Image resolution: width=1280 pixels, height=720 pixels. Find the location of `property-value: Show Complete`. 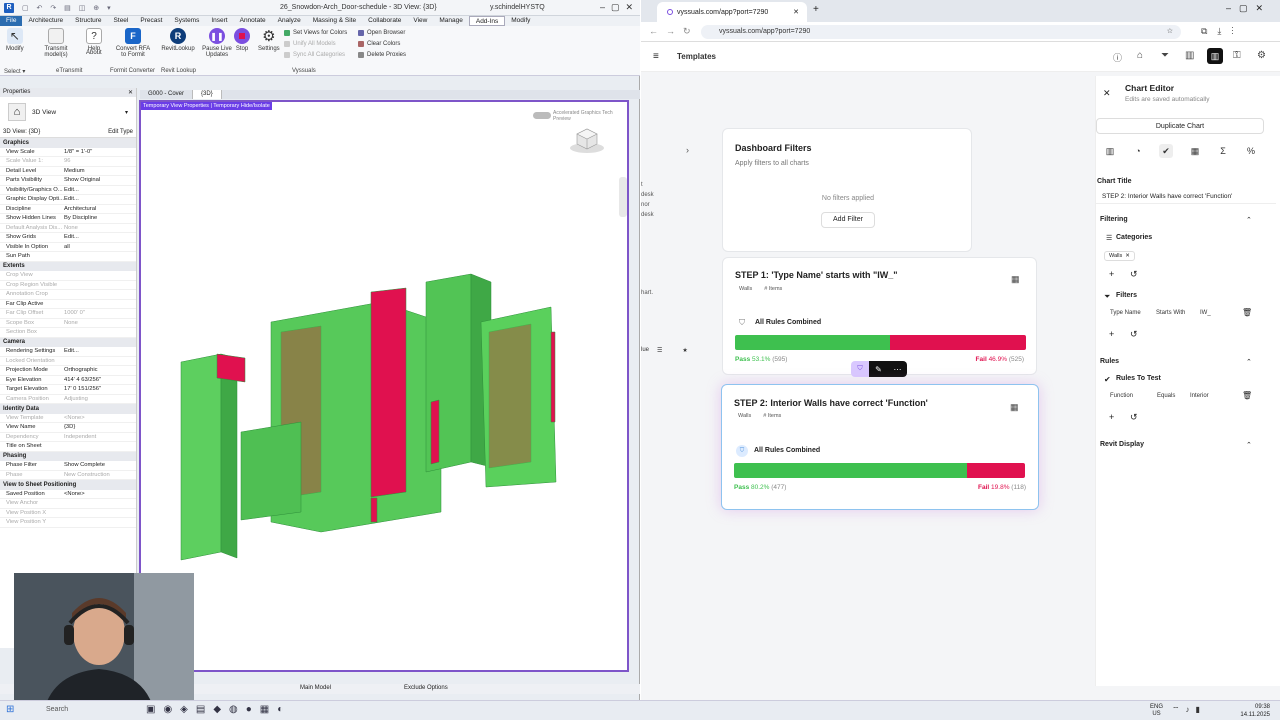

property-value: Show Complete is located at coordinates (100, 465).